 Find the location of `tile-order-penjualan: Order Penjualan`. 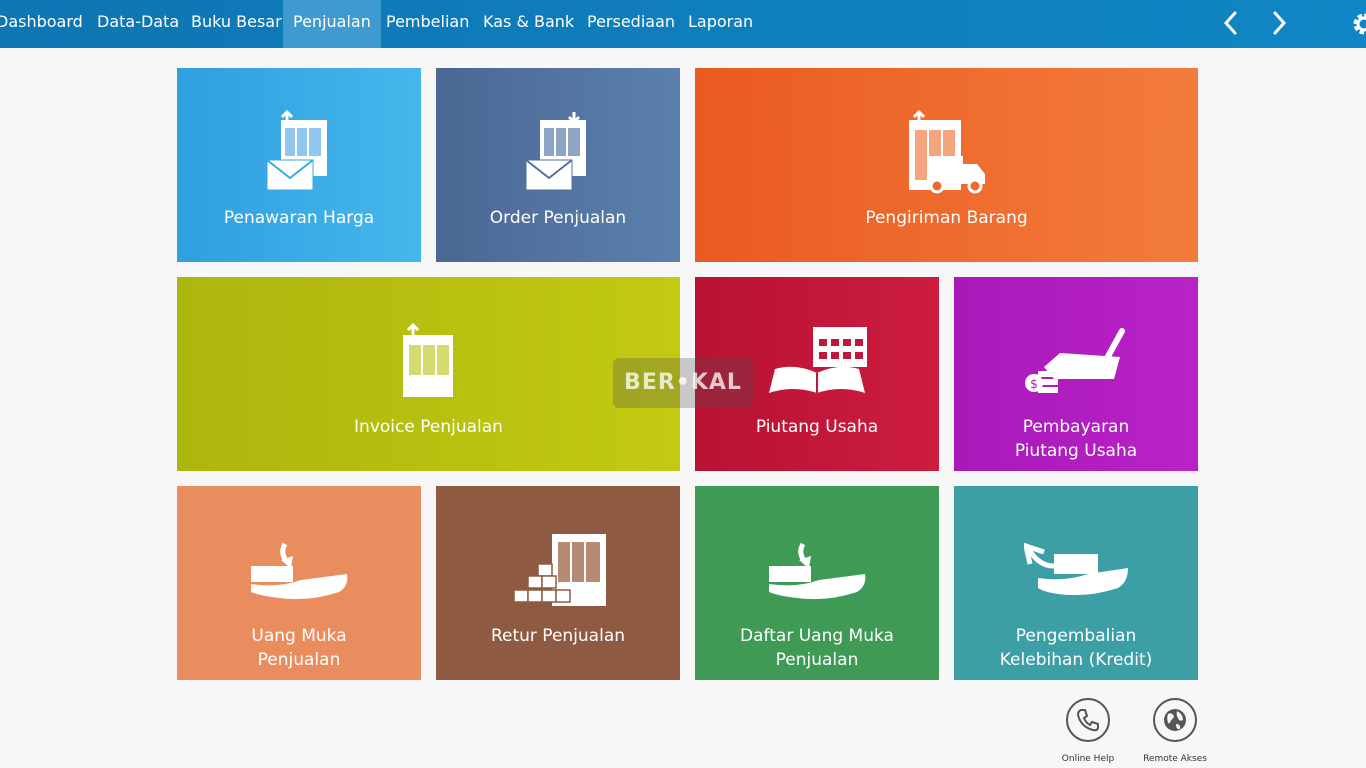

tile-order-penjualan: Order Penjualan is located at coordinates (558, 165).